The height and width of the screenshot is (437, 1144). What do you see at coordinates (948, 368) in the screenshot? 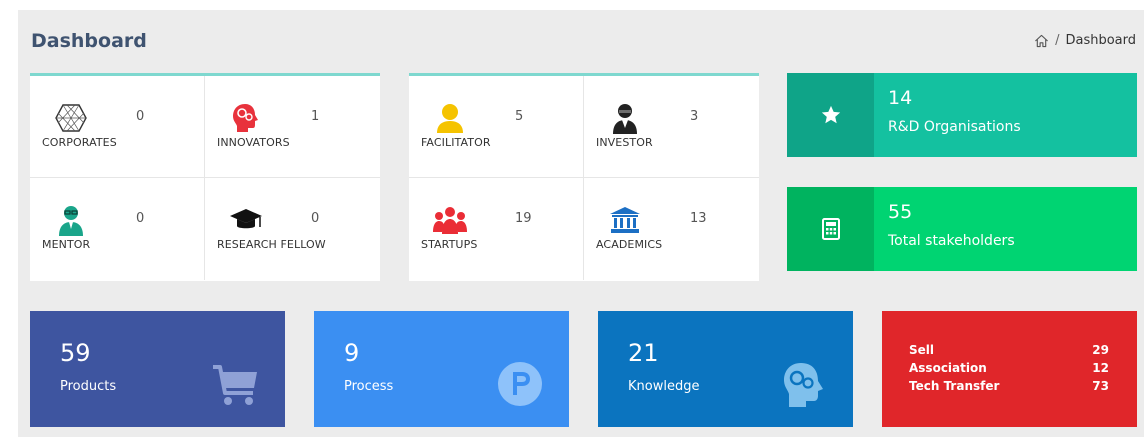
I see `transfer-label: Association` at bounding box center [948, 368].